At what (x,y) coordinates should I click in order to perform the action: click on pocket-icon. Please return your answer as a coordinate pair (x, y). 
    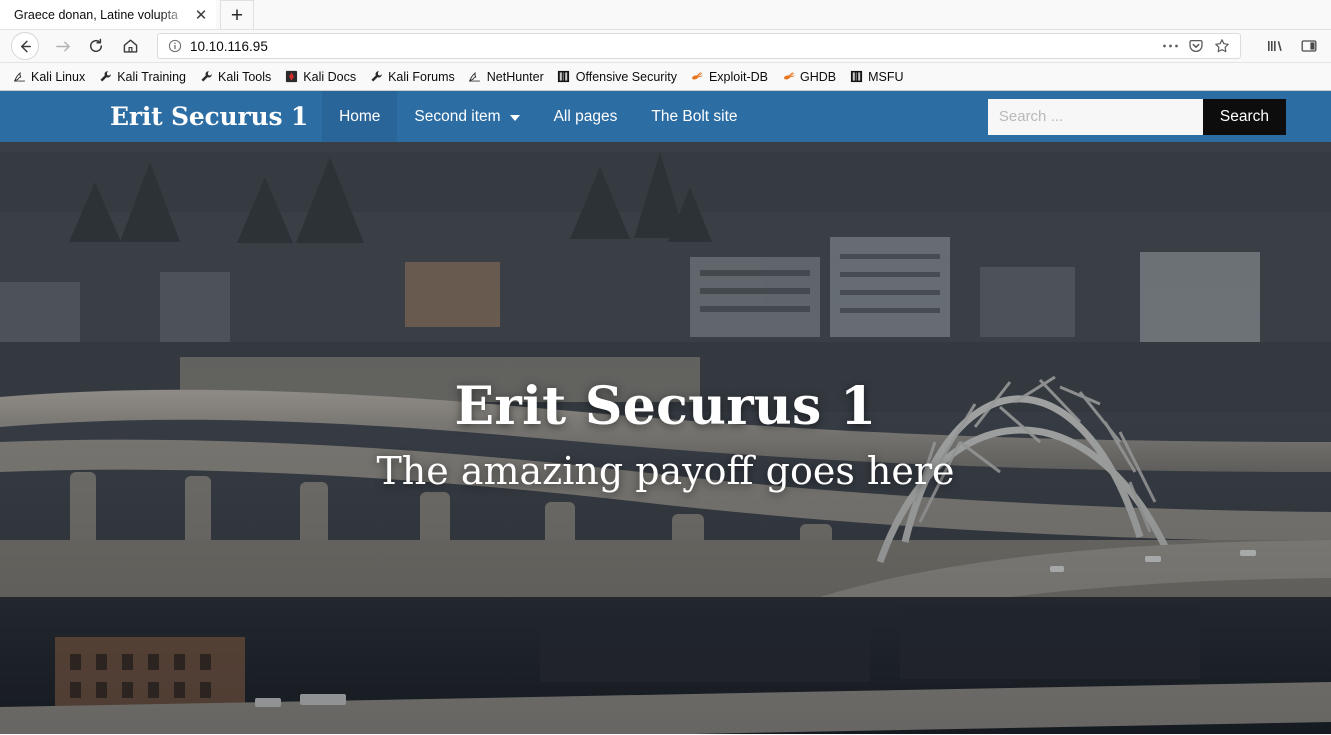
    Looking at the image, I should click on (1196, 46).